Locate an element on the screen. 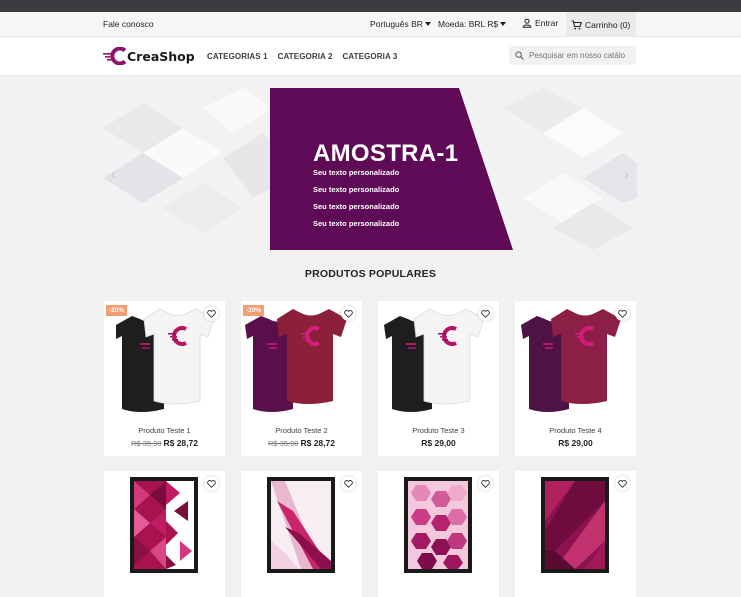 The height and width of the screenshot is (597, 741). search-box is located at coordinates (572, 55).